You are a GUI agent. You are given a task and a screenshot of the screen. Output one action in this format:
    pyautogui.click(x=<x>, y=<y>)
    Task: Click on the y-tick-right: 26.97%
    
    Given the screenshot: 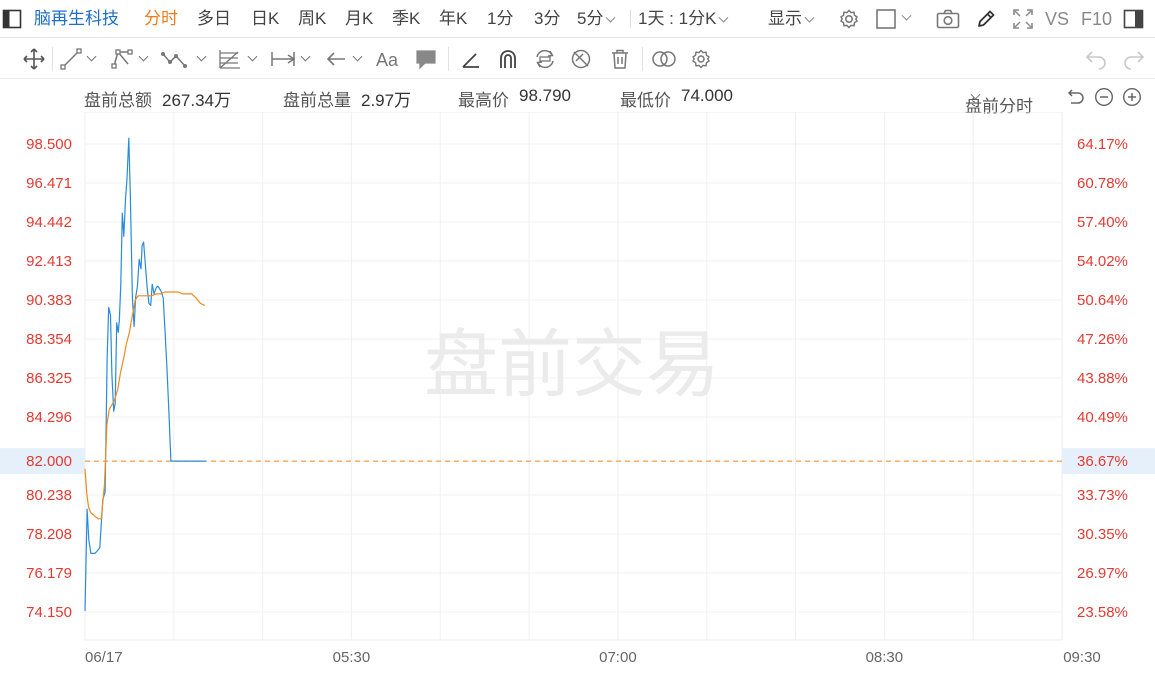 What is the action you would take?
    pyautogui.click(x=1102, y=573)
    